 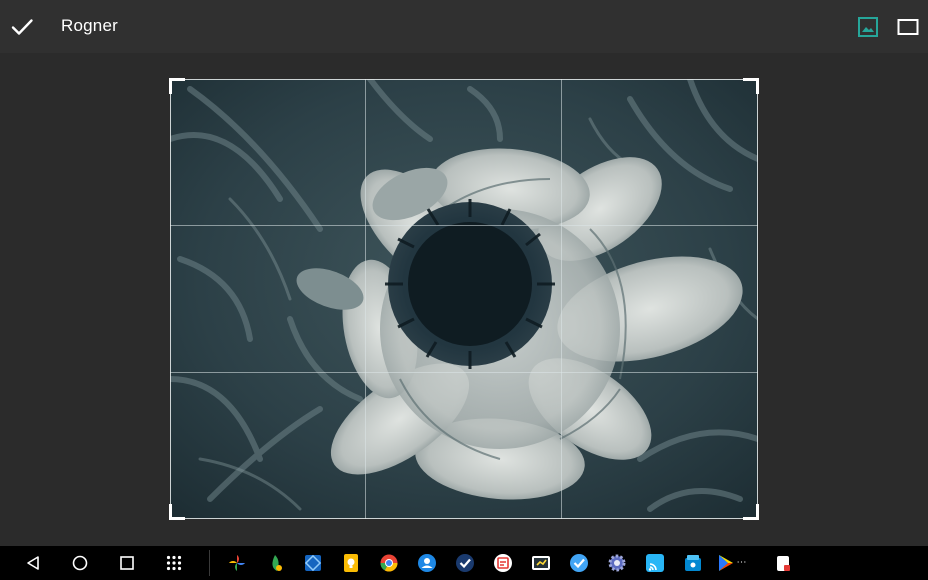 I want to click on aspect-rectangle-button, so click(x=908, y=26).